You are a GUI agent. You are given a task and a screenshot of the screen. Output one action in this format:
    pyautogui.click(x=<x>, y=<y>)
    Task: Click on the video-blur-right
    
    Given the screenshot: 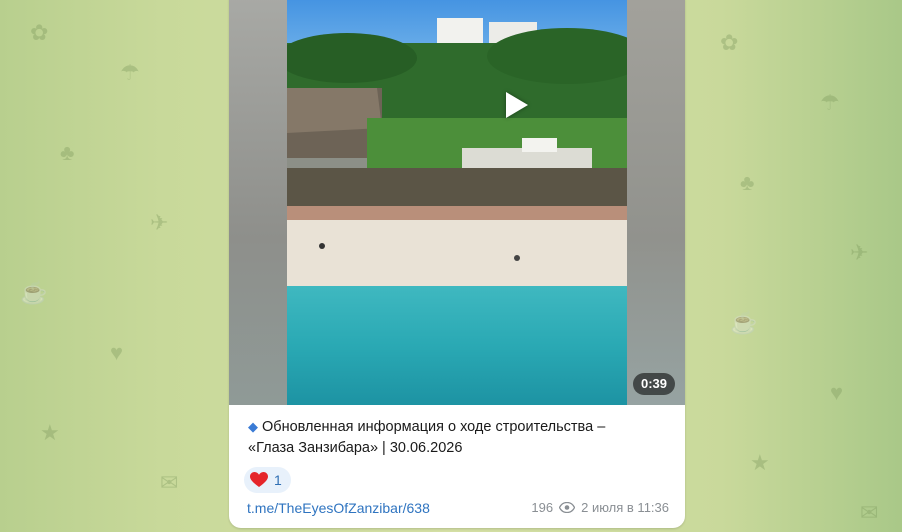 What is the action you would take?
    pyautogui.click(x=656, y=202)
    